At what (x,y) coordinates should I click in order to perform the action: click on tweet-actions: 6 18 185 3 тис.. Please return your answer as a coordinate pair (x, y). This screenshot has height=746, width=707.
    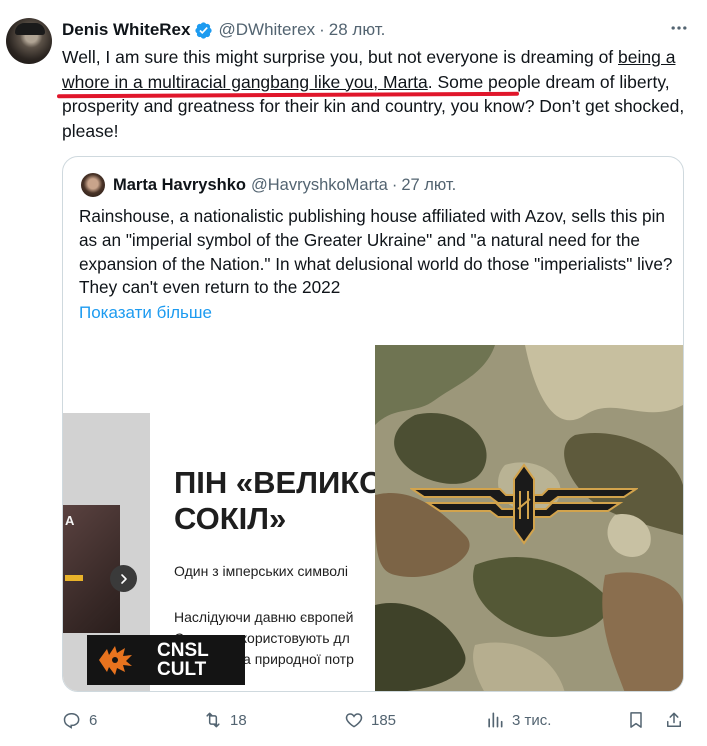
    Looking at the image, I should click on (378, 720).